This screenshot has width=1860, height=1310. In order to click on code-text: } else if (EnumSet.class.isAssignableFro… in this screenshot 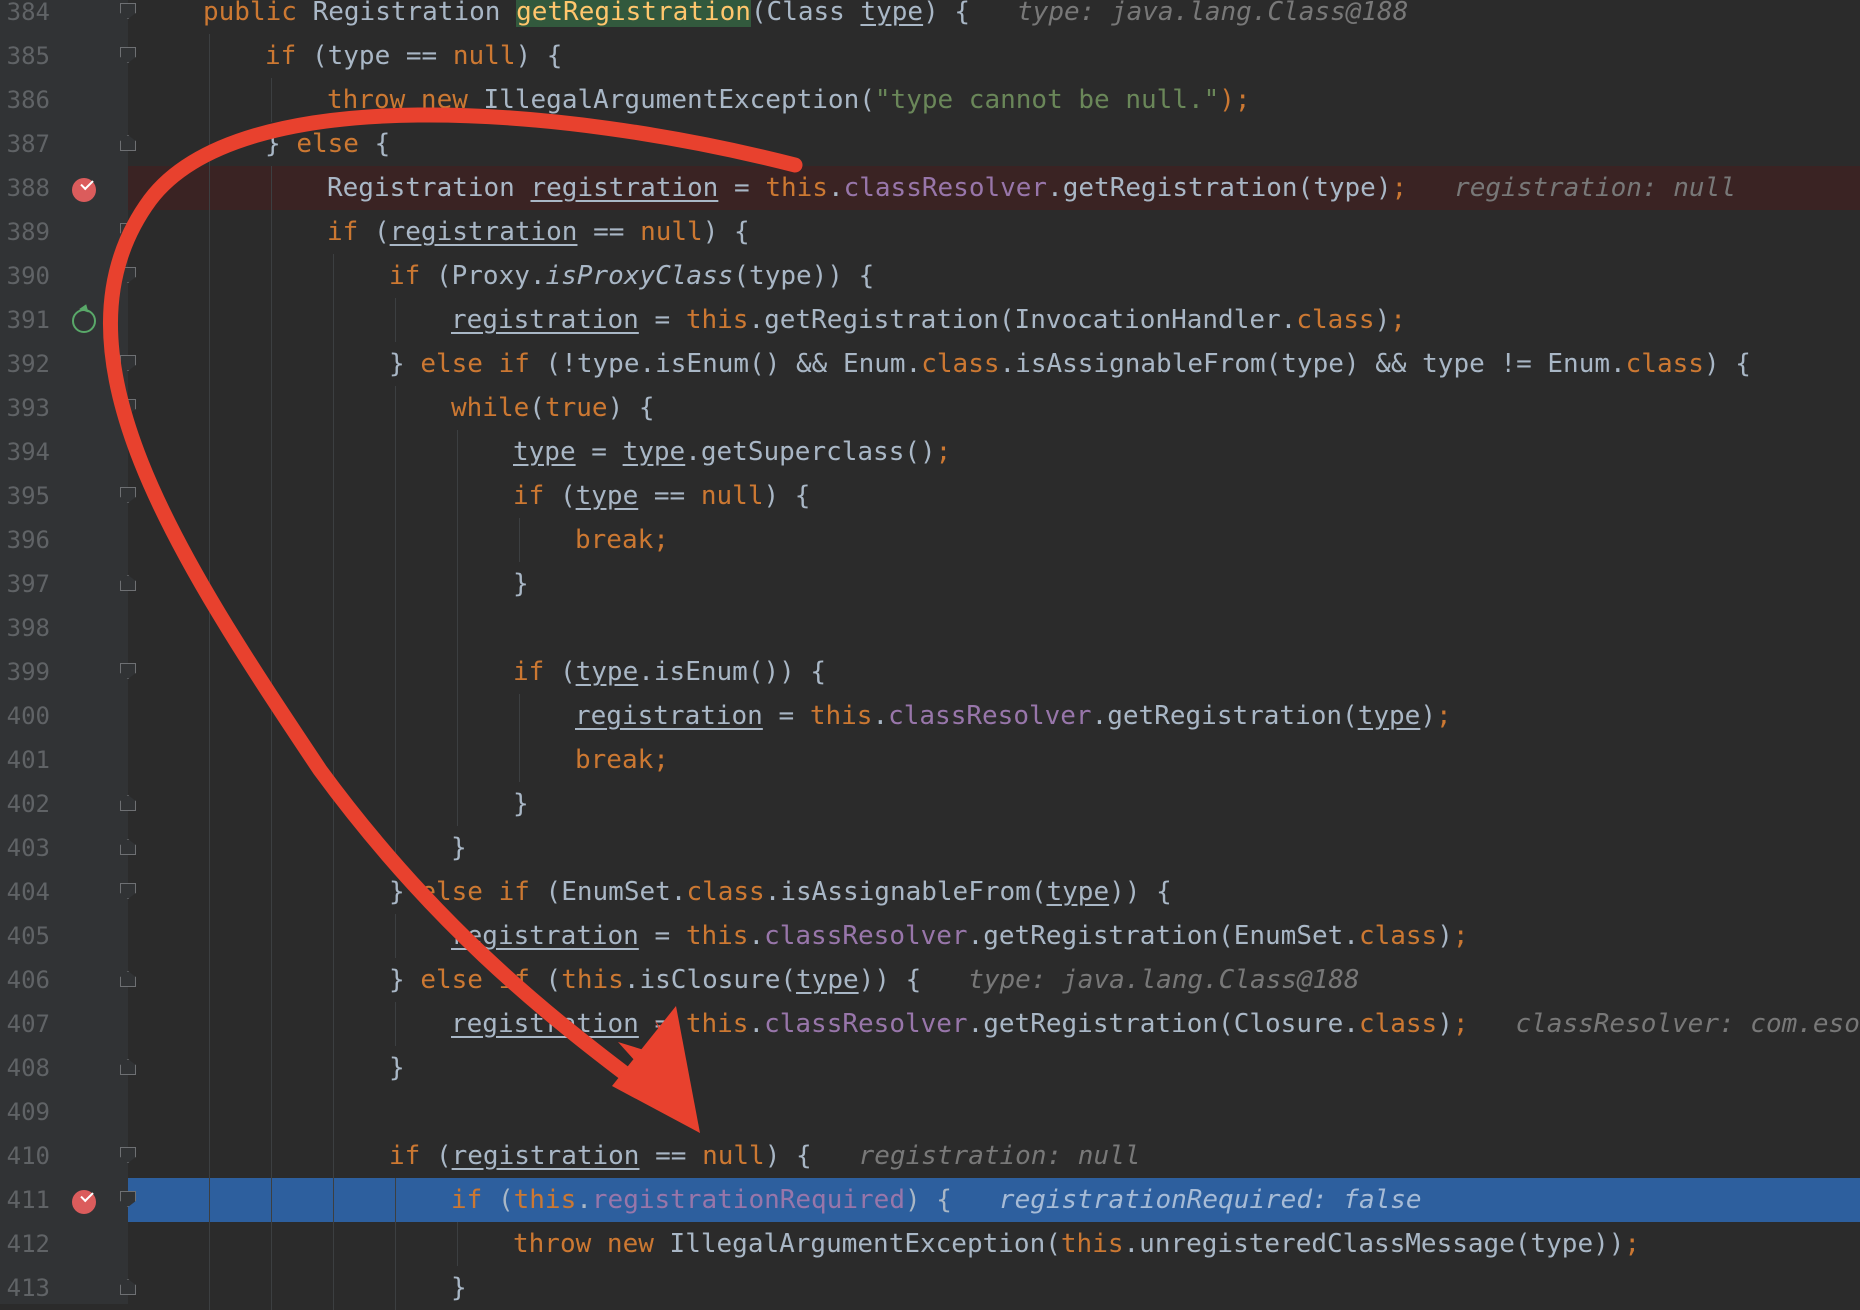, I will do `click(780, 892)`.